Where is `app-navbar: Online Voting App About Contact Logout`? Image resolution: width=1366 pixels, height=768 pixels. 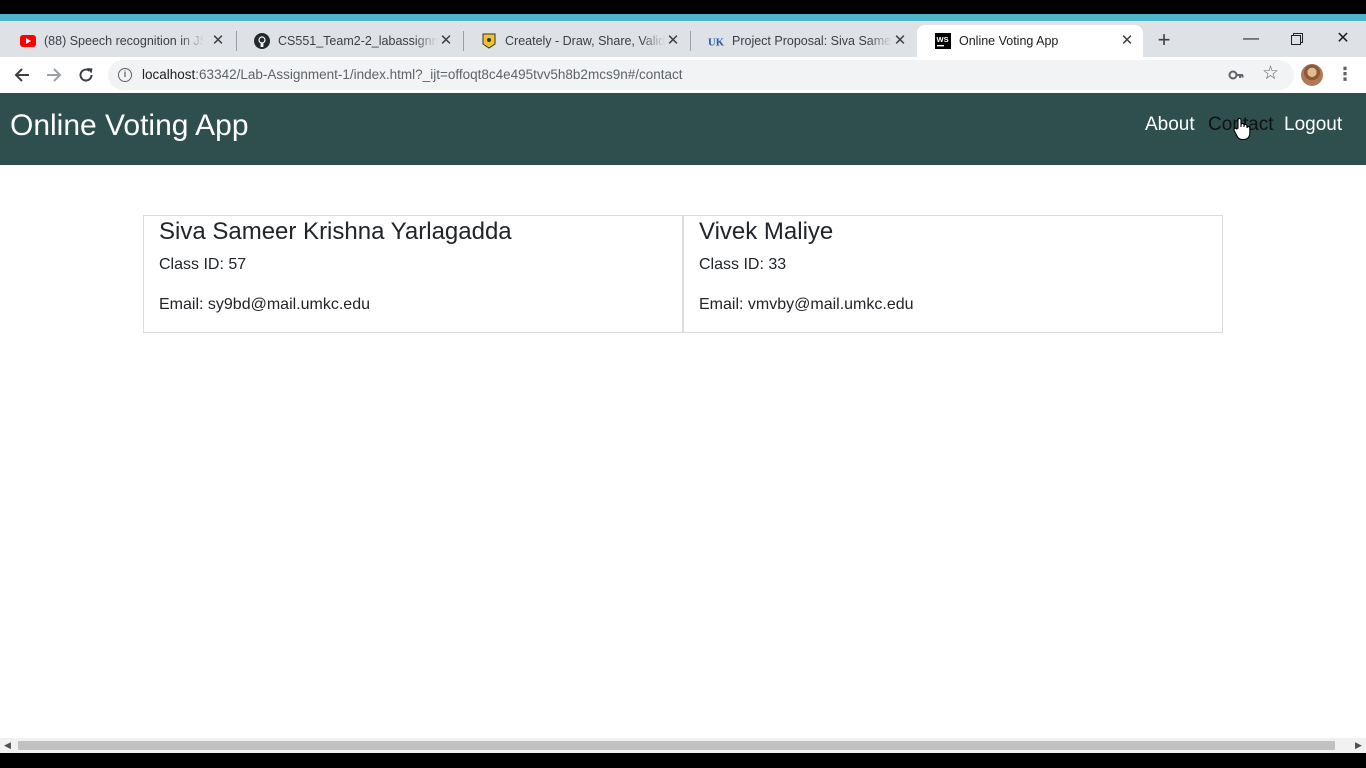
app-navbar: Online Voting App About Contact Logout is located at coordinates (683, 129).